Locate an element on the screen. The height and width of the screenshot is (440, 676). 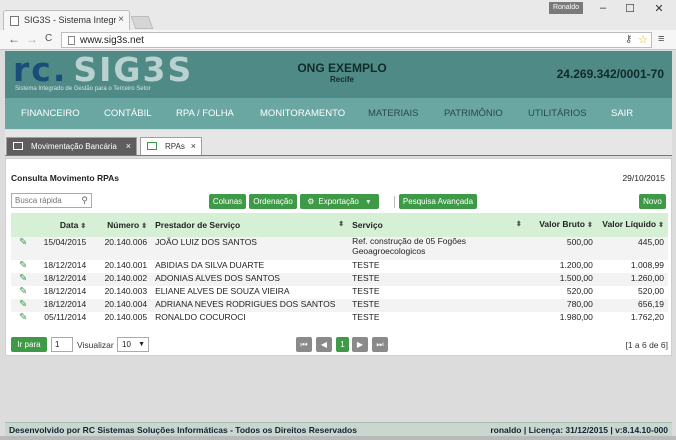
address-url: www.sig3s.net is located at coordinates (112, 40).